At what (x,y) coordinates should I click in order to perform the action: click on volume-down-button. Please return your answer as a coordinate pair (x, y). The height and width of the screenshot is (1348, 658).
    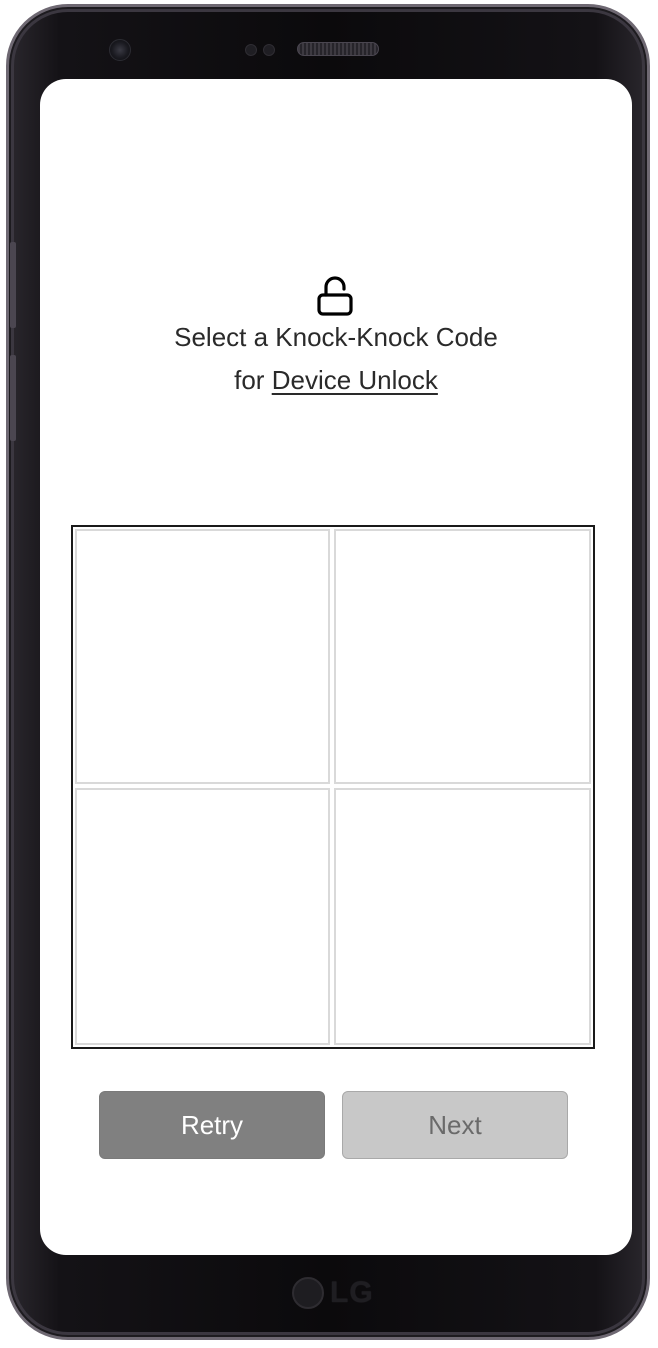
    Looking at the image, I should click on (13, 398).